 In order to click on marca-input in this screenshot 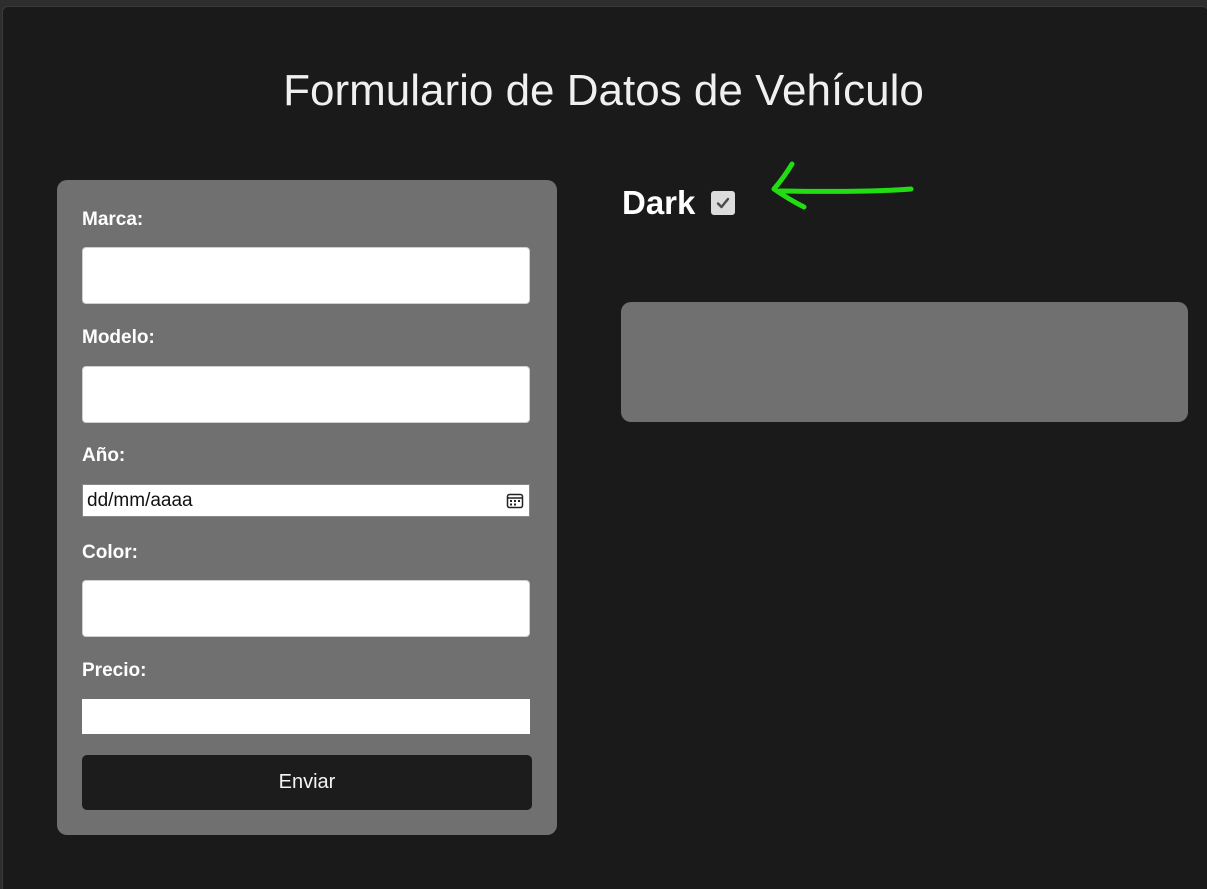, I will do `click(306, 275)`.